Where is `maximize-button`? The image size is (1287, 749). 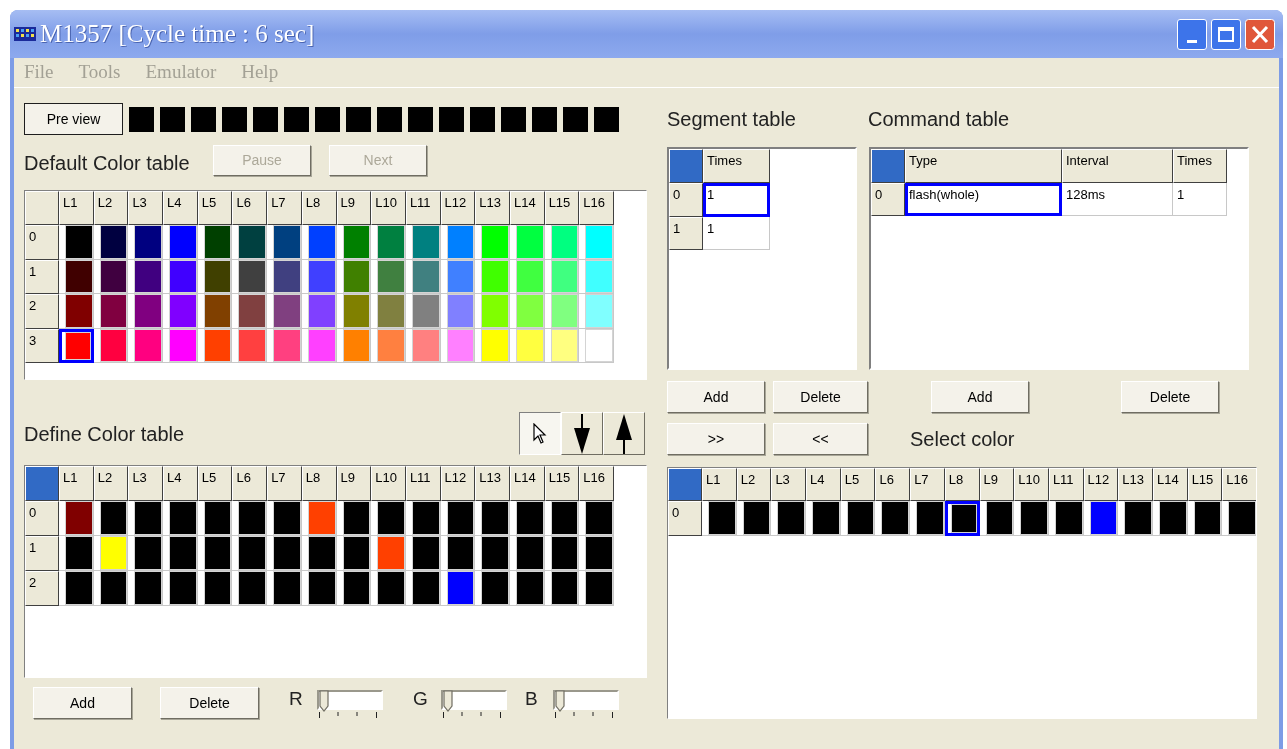
maximize-button is located at coordinates (1226, 34).